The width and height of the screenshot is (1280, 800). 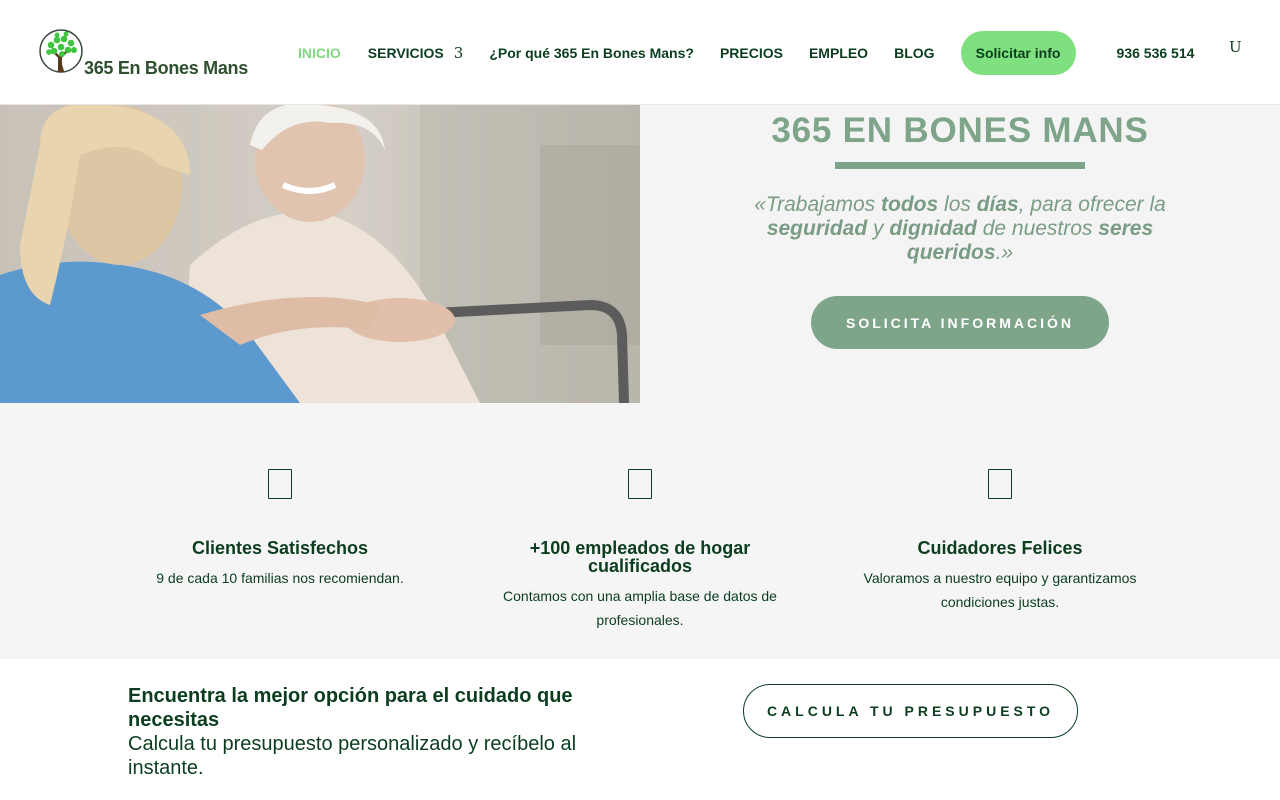 What do you see at coordinates (910, 204) in the screenshot?
I see `quote-emphasis: todos` at bounding box center [910, 204].